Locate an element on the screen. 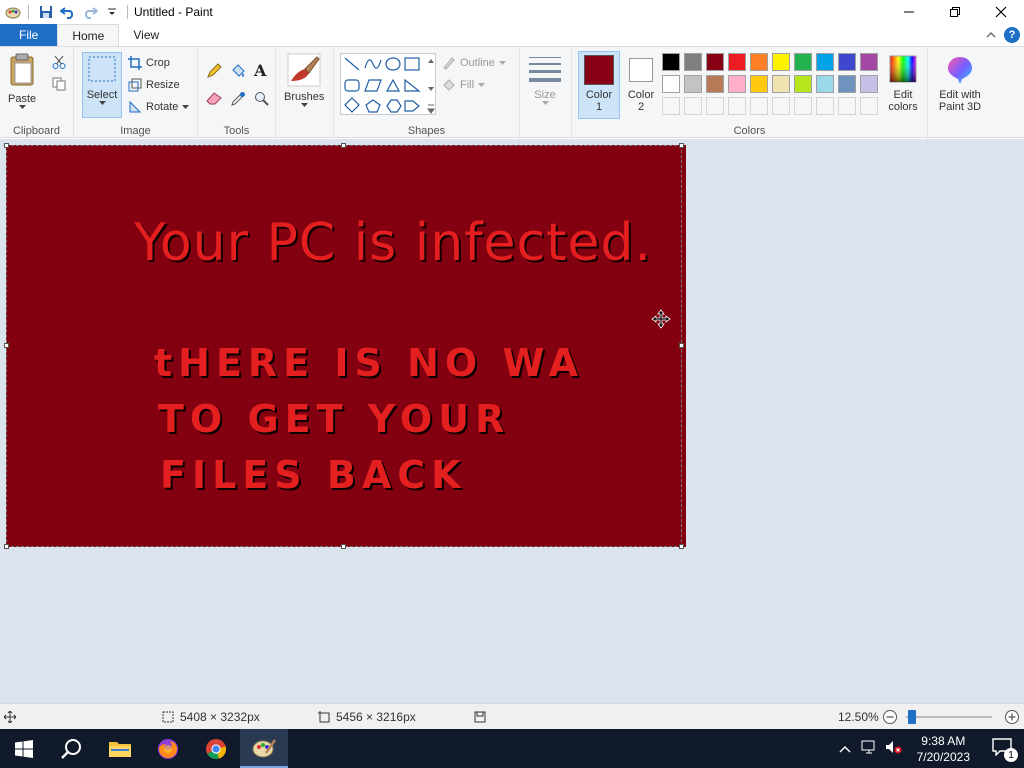  customize-qat-icon is located at coordinates (112, 12).